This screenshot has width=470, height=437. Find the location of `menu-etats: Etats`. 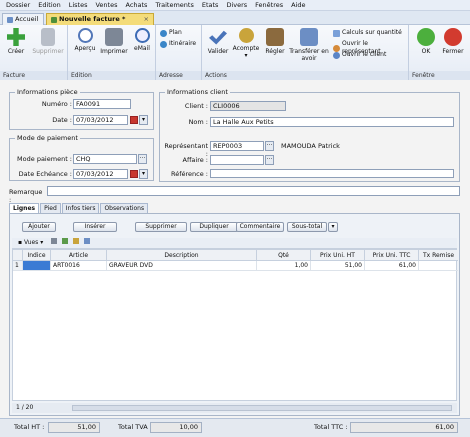

menu-etats: Etats is located at coordinates (210, 5).